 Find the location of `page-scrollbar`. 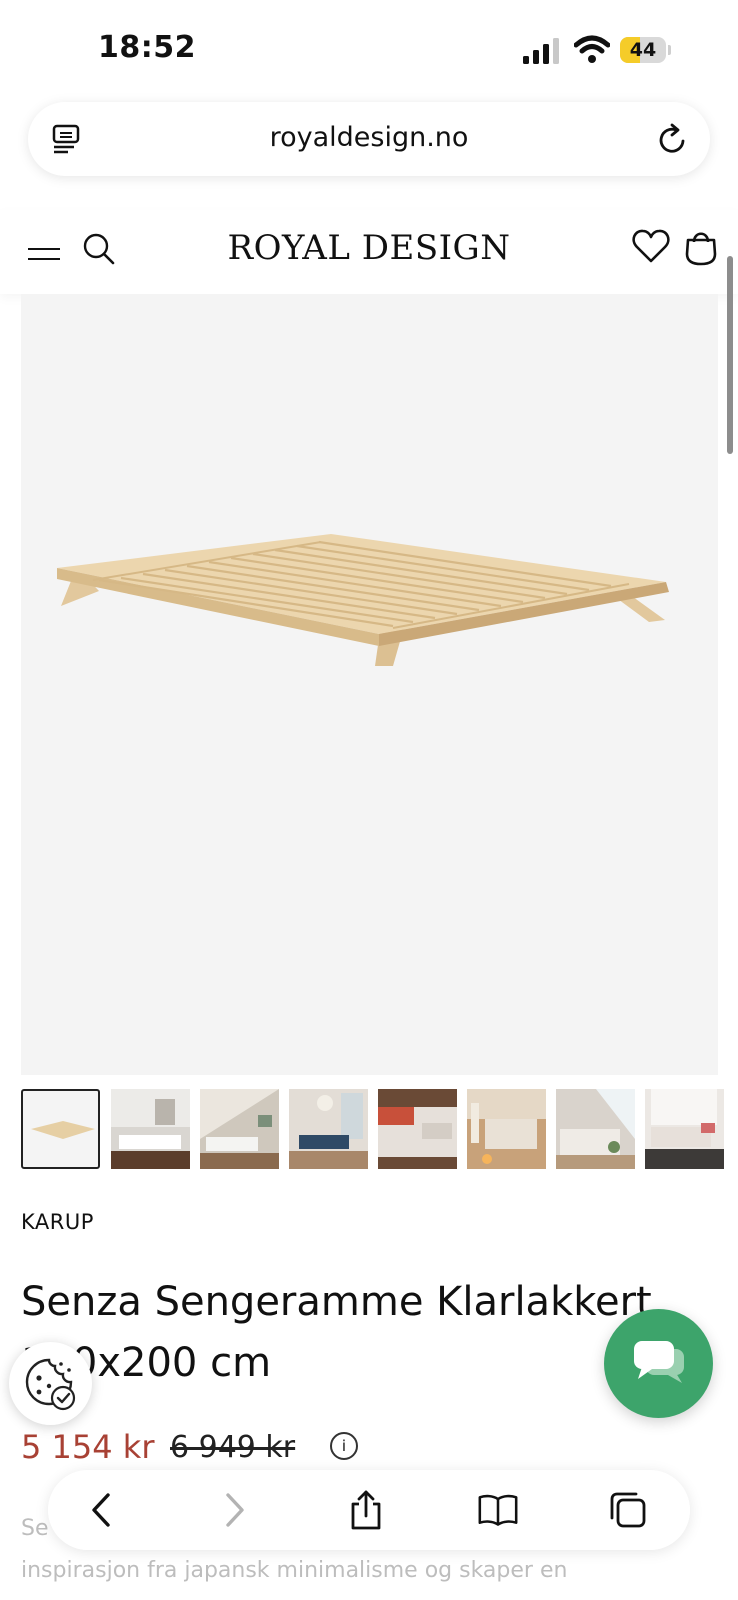

page-scrollbar is located at coordinates (730, 355).